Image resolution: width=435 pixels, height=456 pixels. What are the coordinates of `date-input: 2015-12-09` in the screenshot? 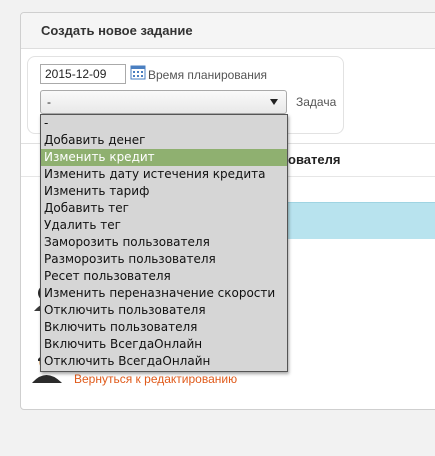 It's located at (83, 74).